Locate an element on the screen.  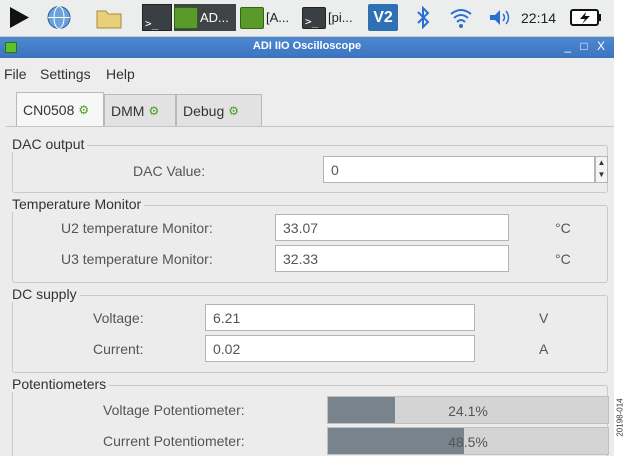
window-titlebar: ADI IIO Oscilloscope _ □ X is located at coordinates (307, 47).